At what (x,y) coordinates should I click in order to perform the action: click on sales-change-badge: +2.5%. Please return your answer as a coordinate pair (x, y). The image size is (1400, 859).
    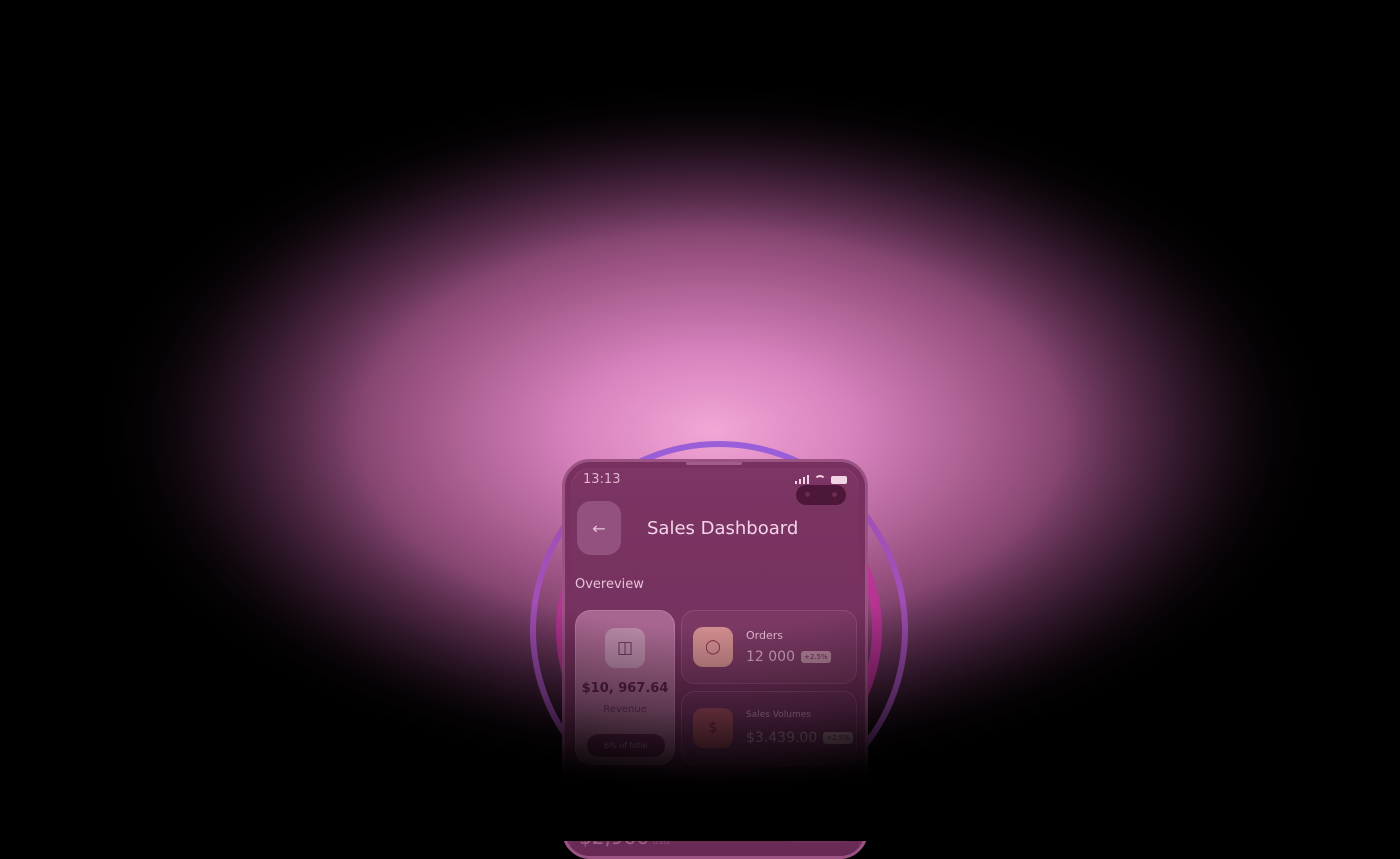
    Looking at the image, I should click on (838, 738).